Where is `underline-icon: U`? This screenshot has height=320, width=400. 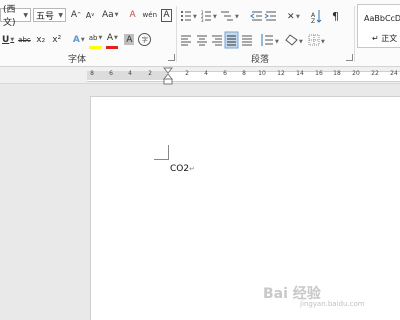
underline-icon: U is located at coordinates (6, 39).